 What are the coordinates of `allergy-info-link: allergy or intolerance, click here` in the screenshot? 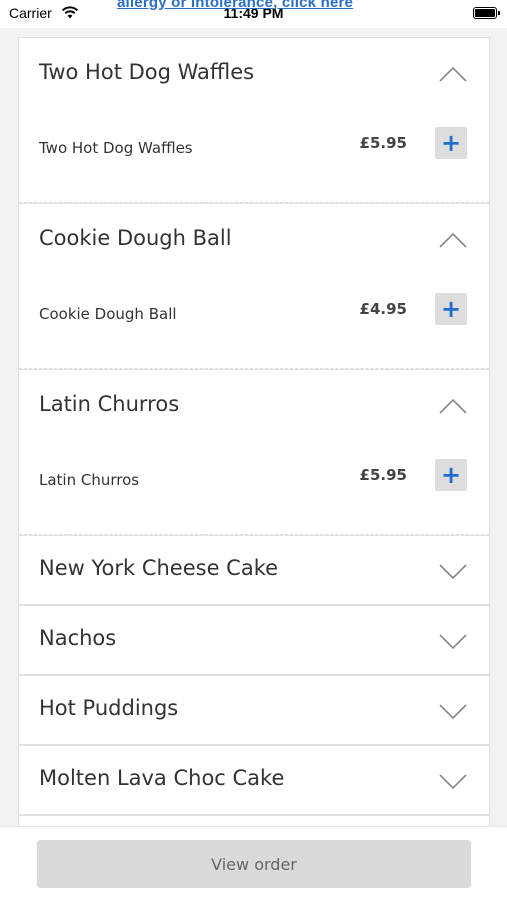 It's located at (235, 5).